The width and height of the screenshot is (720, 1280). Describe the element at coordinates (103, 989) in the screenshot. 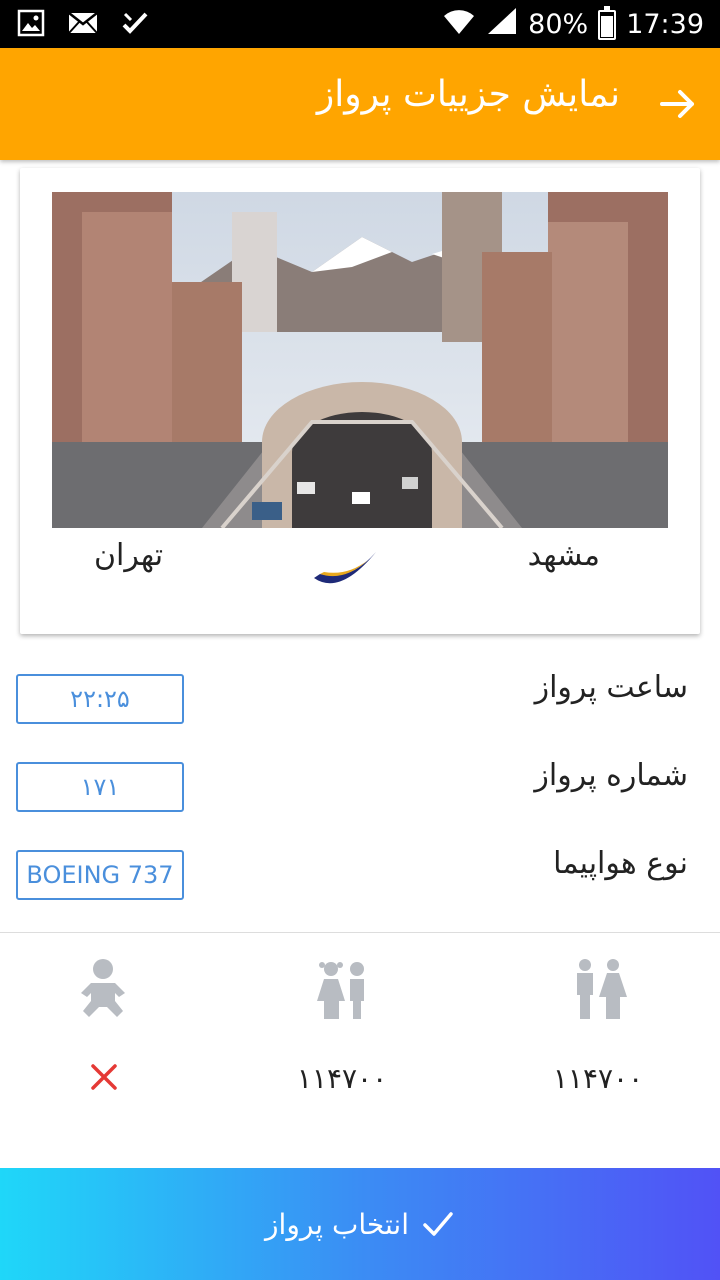

I see `infant-icon` at that location.